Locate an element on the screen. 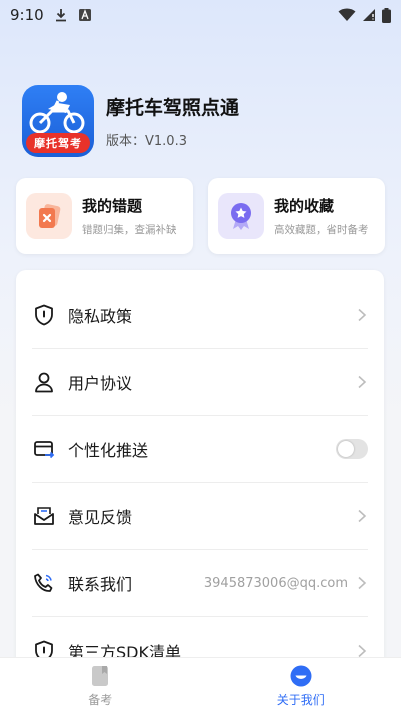  app-logo: 摩托驾考 is located at coordinates (58, 121).